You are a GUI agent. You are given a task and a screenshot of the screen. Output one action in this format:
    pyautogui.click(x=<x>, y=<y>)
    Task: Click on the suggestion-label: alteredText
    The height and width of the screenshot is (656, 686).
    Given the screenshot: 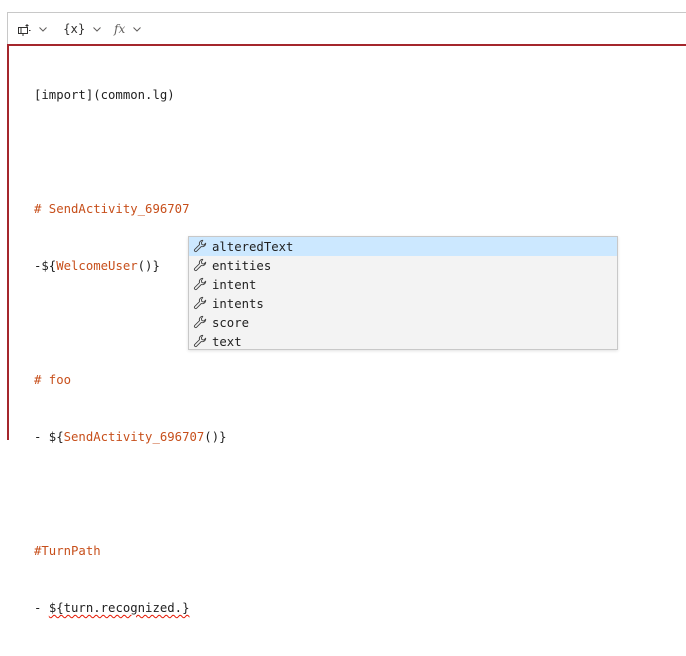 What is the action you would take?
    pyautogui.click(x=253, y=246)
    